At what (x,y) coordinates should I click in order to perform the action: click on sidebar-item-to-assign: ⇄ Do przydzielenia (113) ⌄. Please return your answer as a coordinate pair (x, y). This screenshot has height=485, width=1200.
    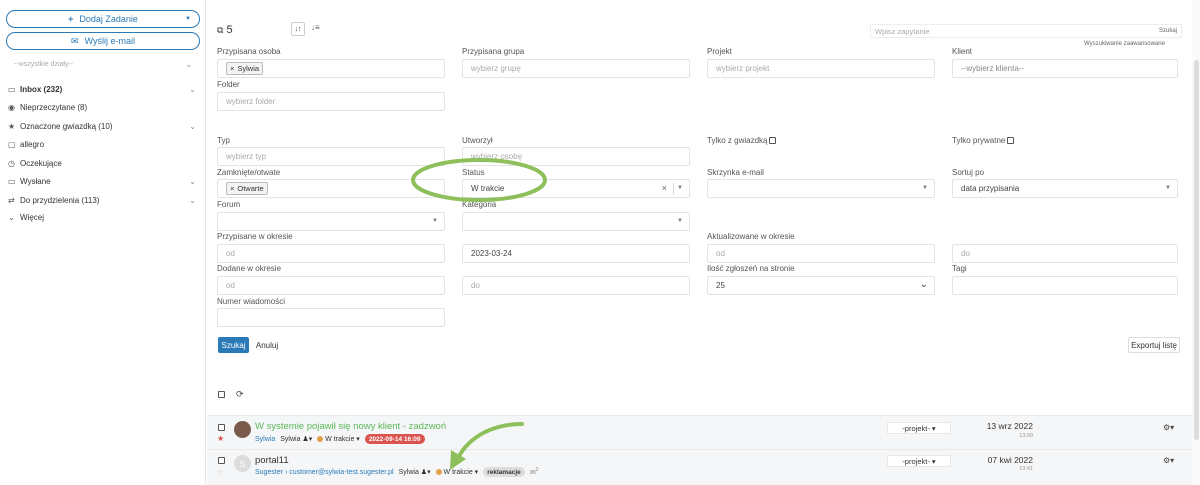
    Looking at the image, I should click on (104, 200).